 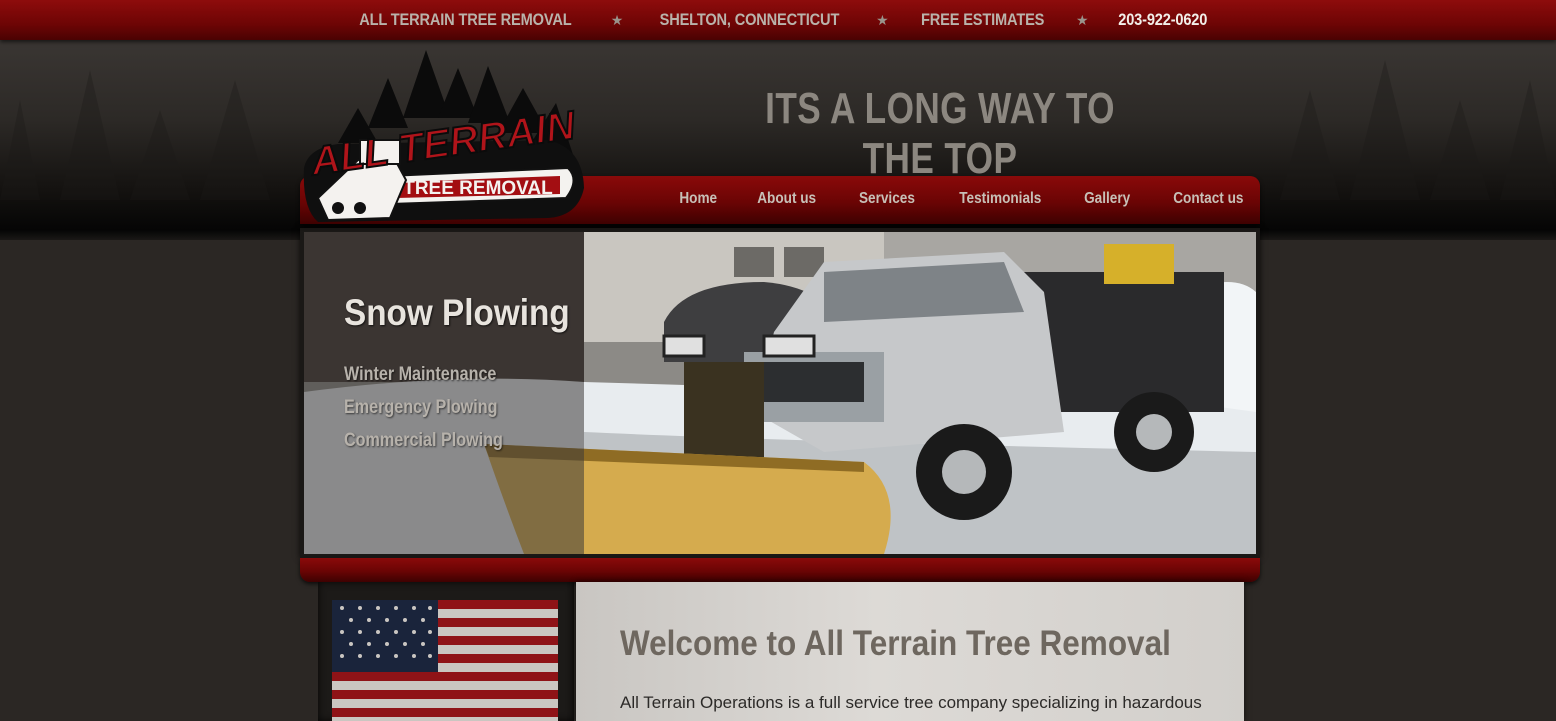 What do you see at coordinates (420, 374) in the screenshot?
I see `slide-item: Winter Maintenance` at bounding box center [420, 374].